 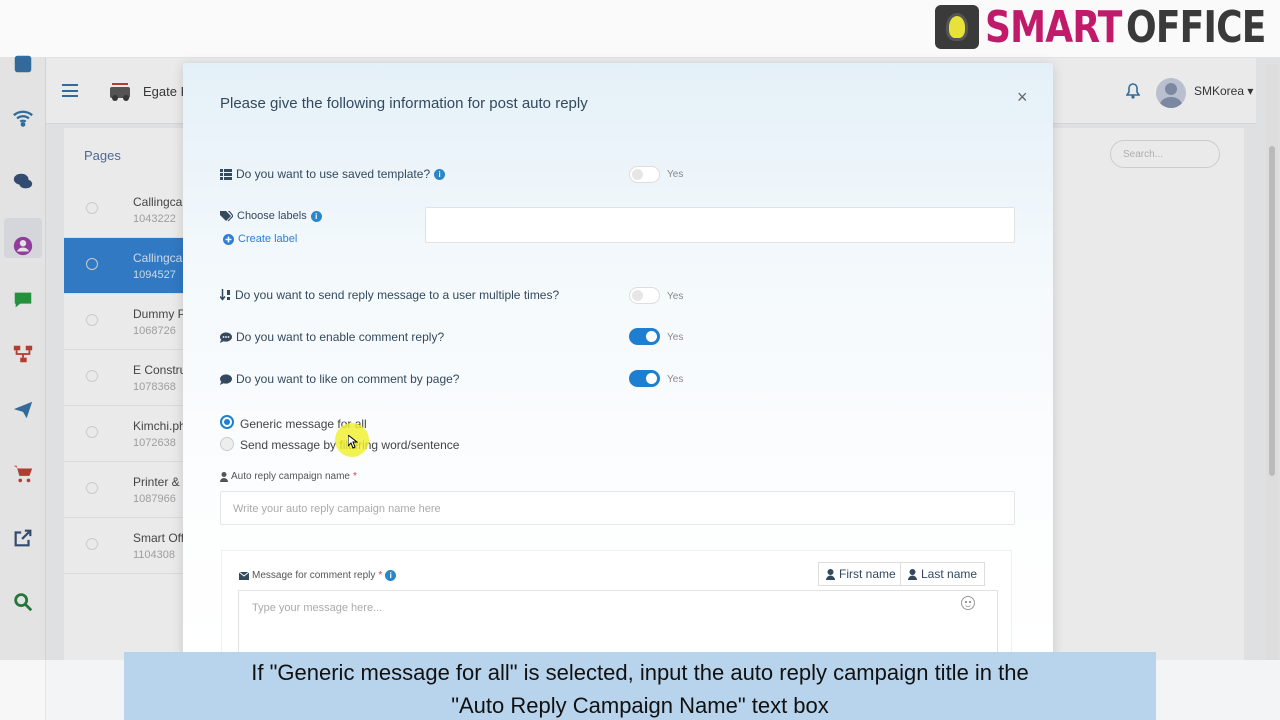 I want to click on labels-select-input, so click(x=720, y=225).